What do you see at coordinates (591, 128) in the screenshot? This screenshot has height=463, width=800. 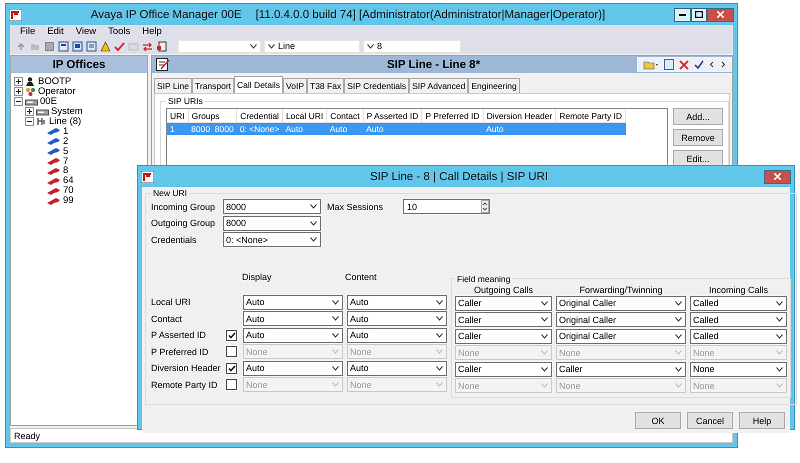 I see `table-cell` at bounding box center [591, 128].